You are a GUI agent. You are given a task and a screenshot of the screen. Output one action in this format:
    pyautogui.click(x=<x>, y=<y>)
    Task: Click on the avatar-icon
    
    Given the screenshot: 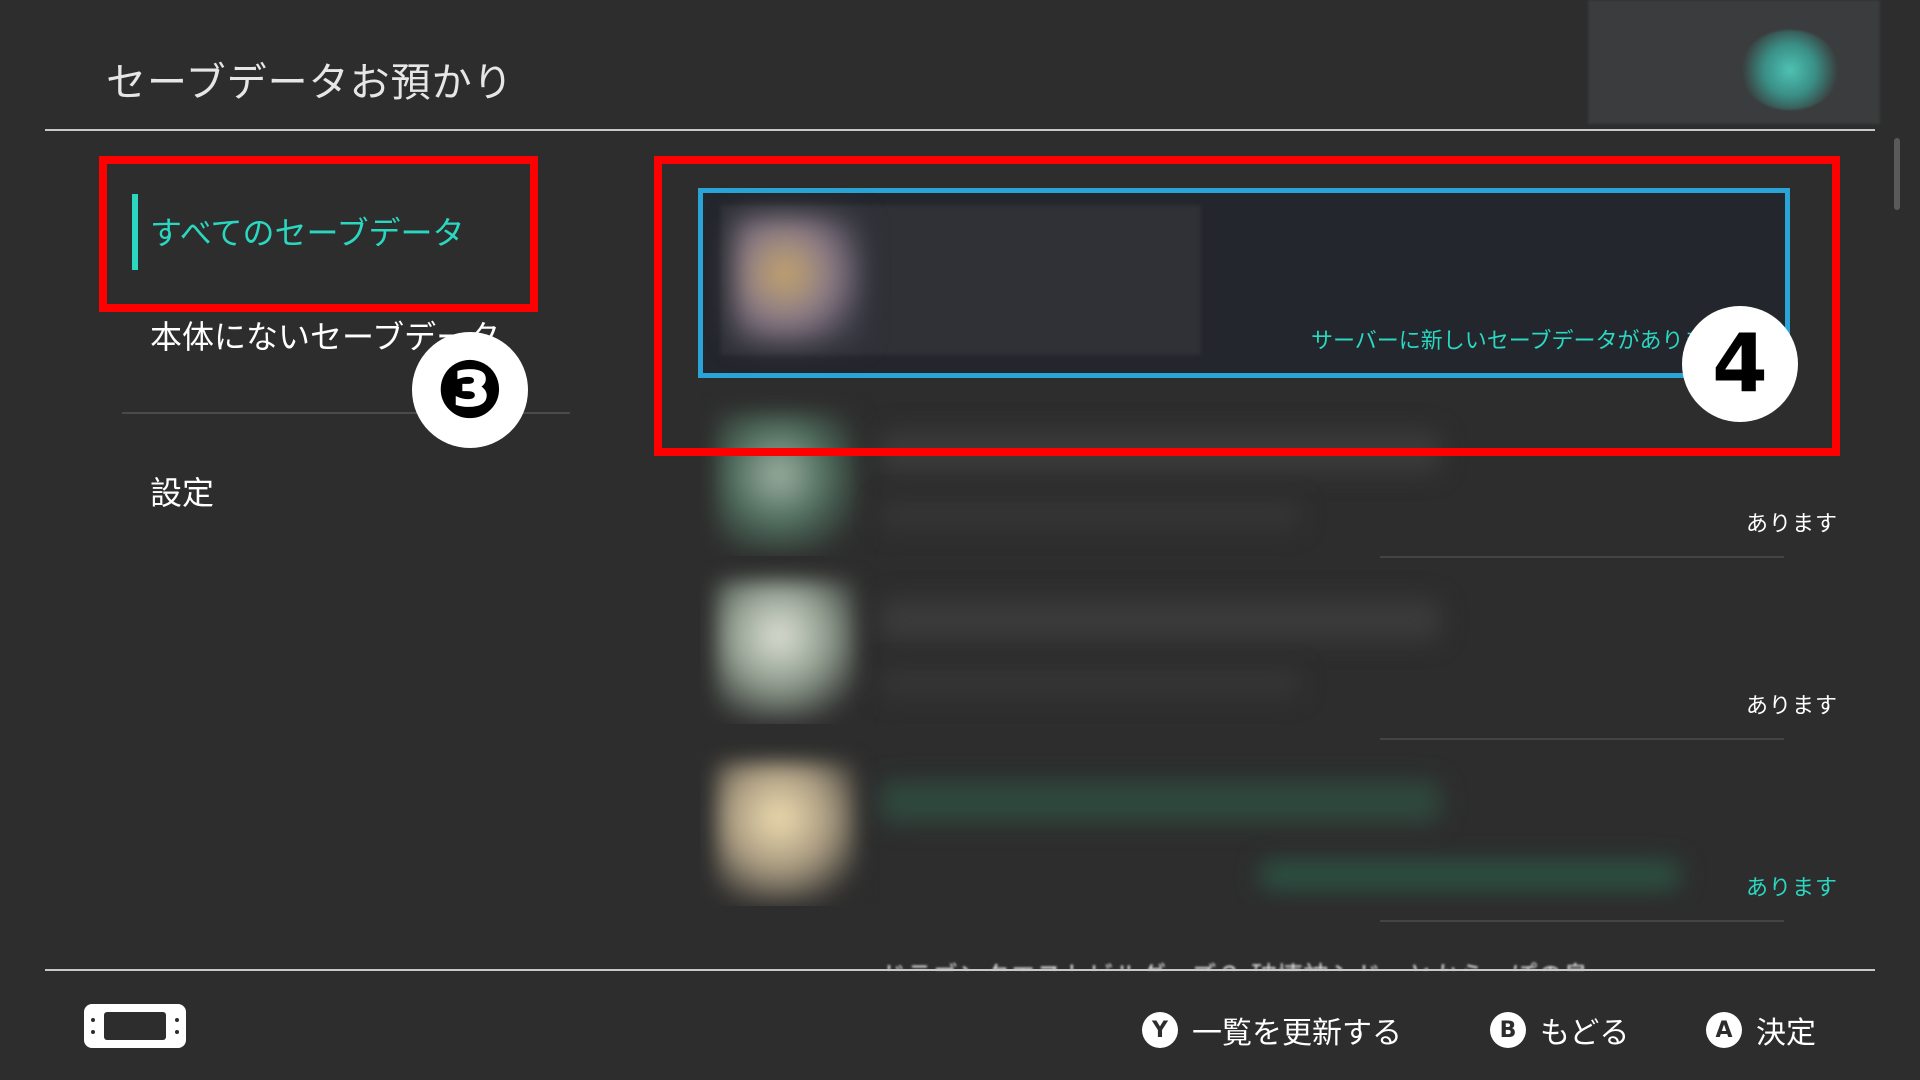 What is the action you would take?
    pyautogui.click(x=1790, y=70)
    